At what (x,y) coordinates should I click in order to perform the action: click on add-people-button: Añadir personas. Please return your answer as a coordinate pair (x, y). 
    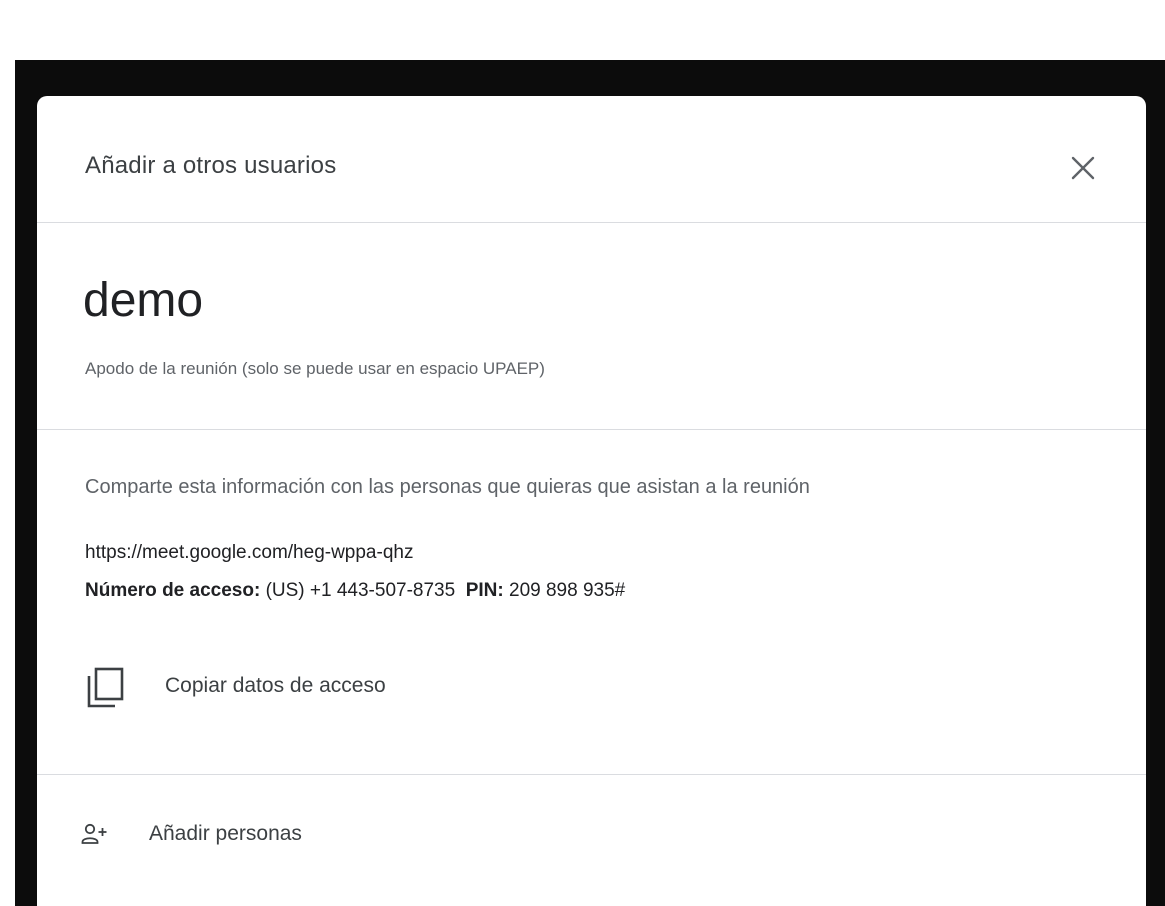
    Looking at the image, I should click on (257, 834).